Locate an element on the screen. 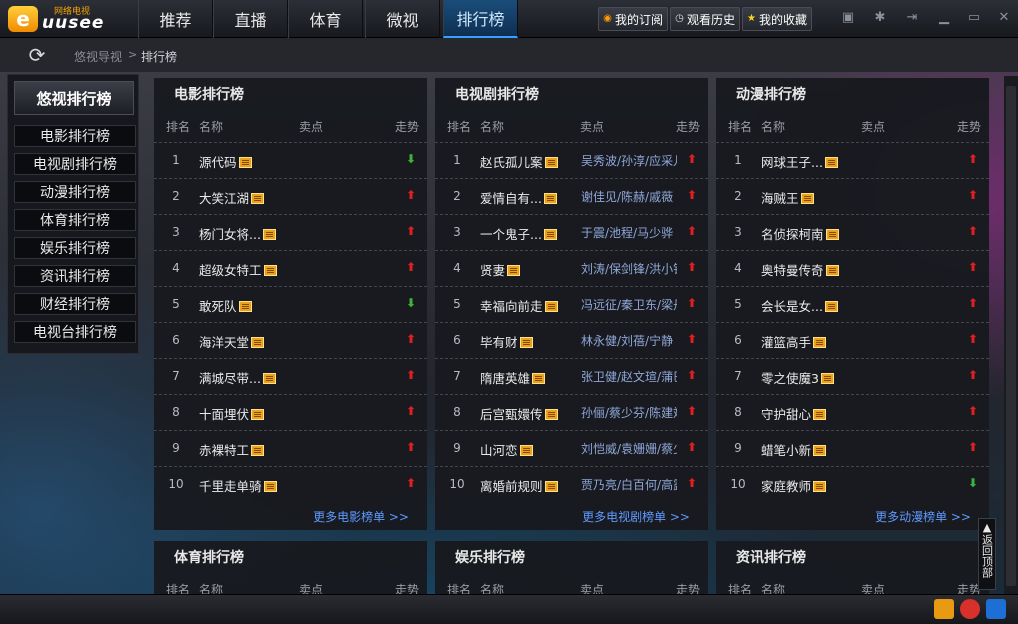 The image size is (1018, 624). table-row: 2 海贼王 ⬆ is located at coordinates (852, 196).